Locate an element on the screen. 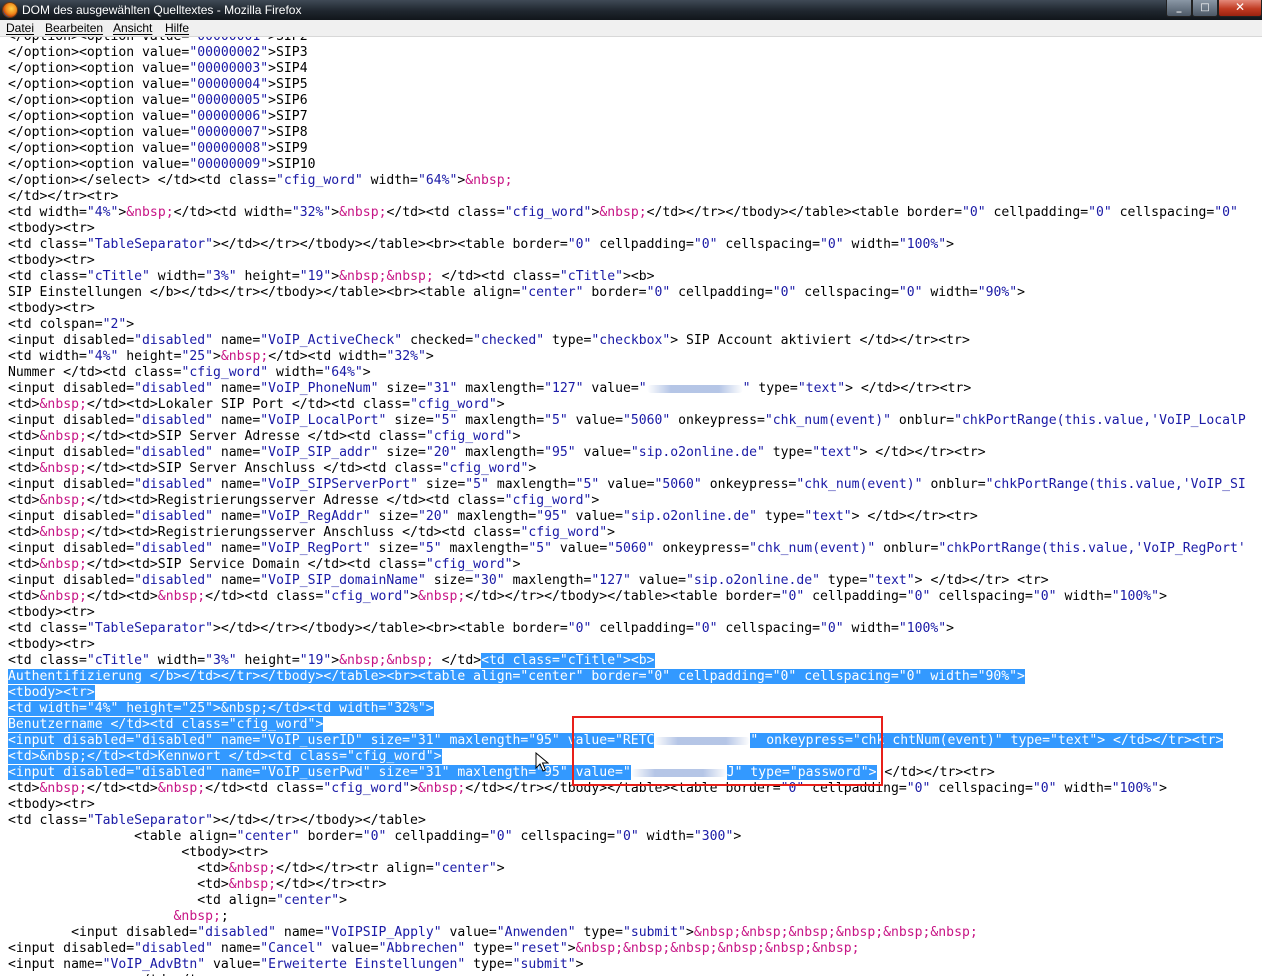 The width and height of the screenshot is (1262, 976). source-token: </td> is located at coordinates (457, 660).